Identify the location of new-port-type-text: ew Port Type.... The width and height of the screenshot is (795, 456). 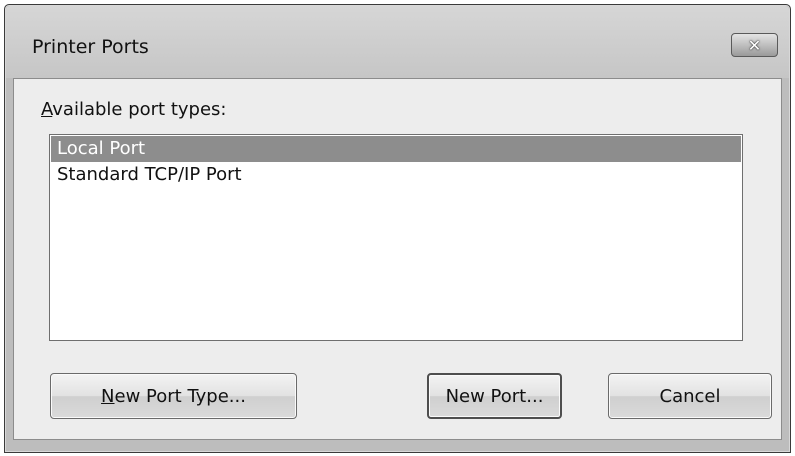
(180, 396).